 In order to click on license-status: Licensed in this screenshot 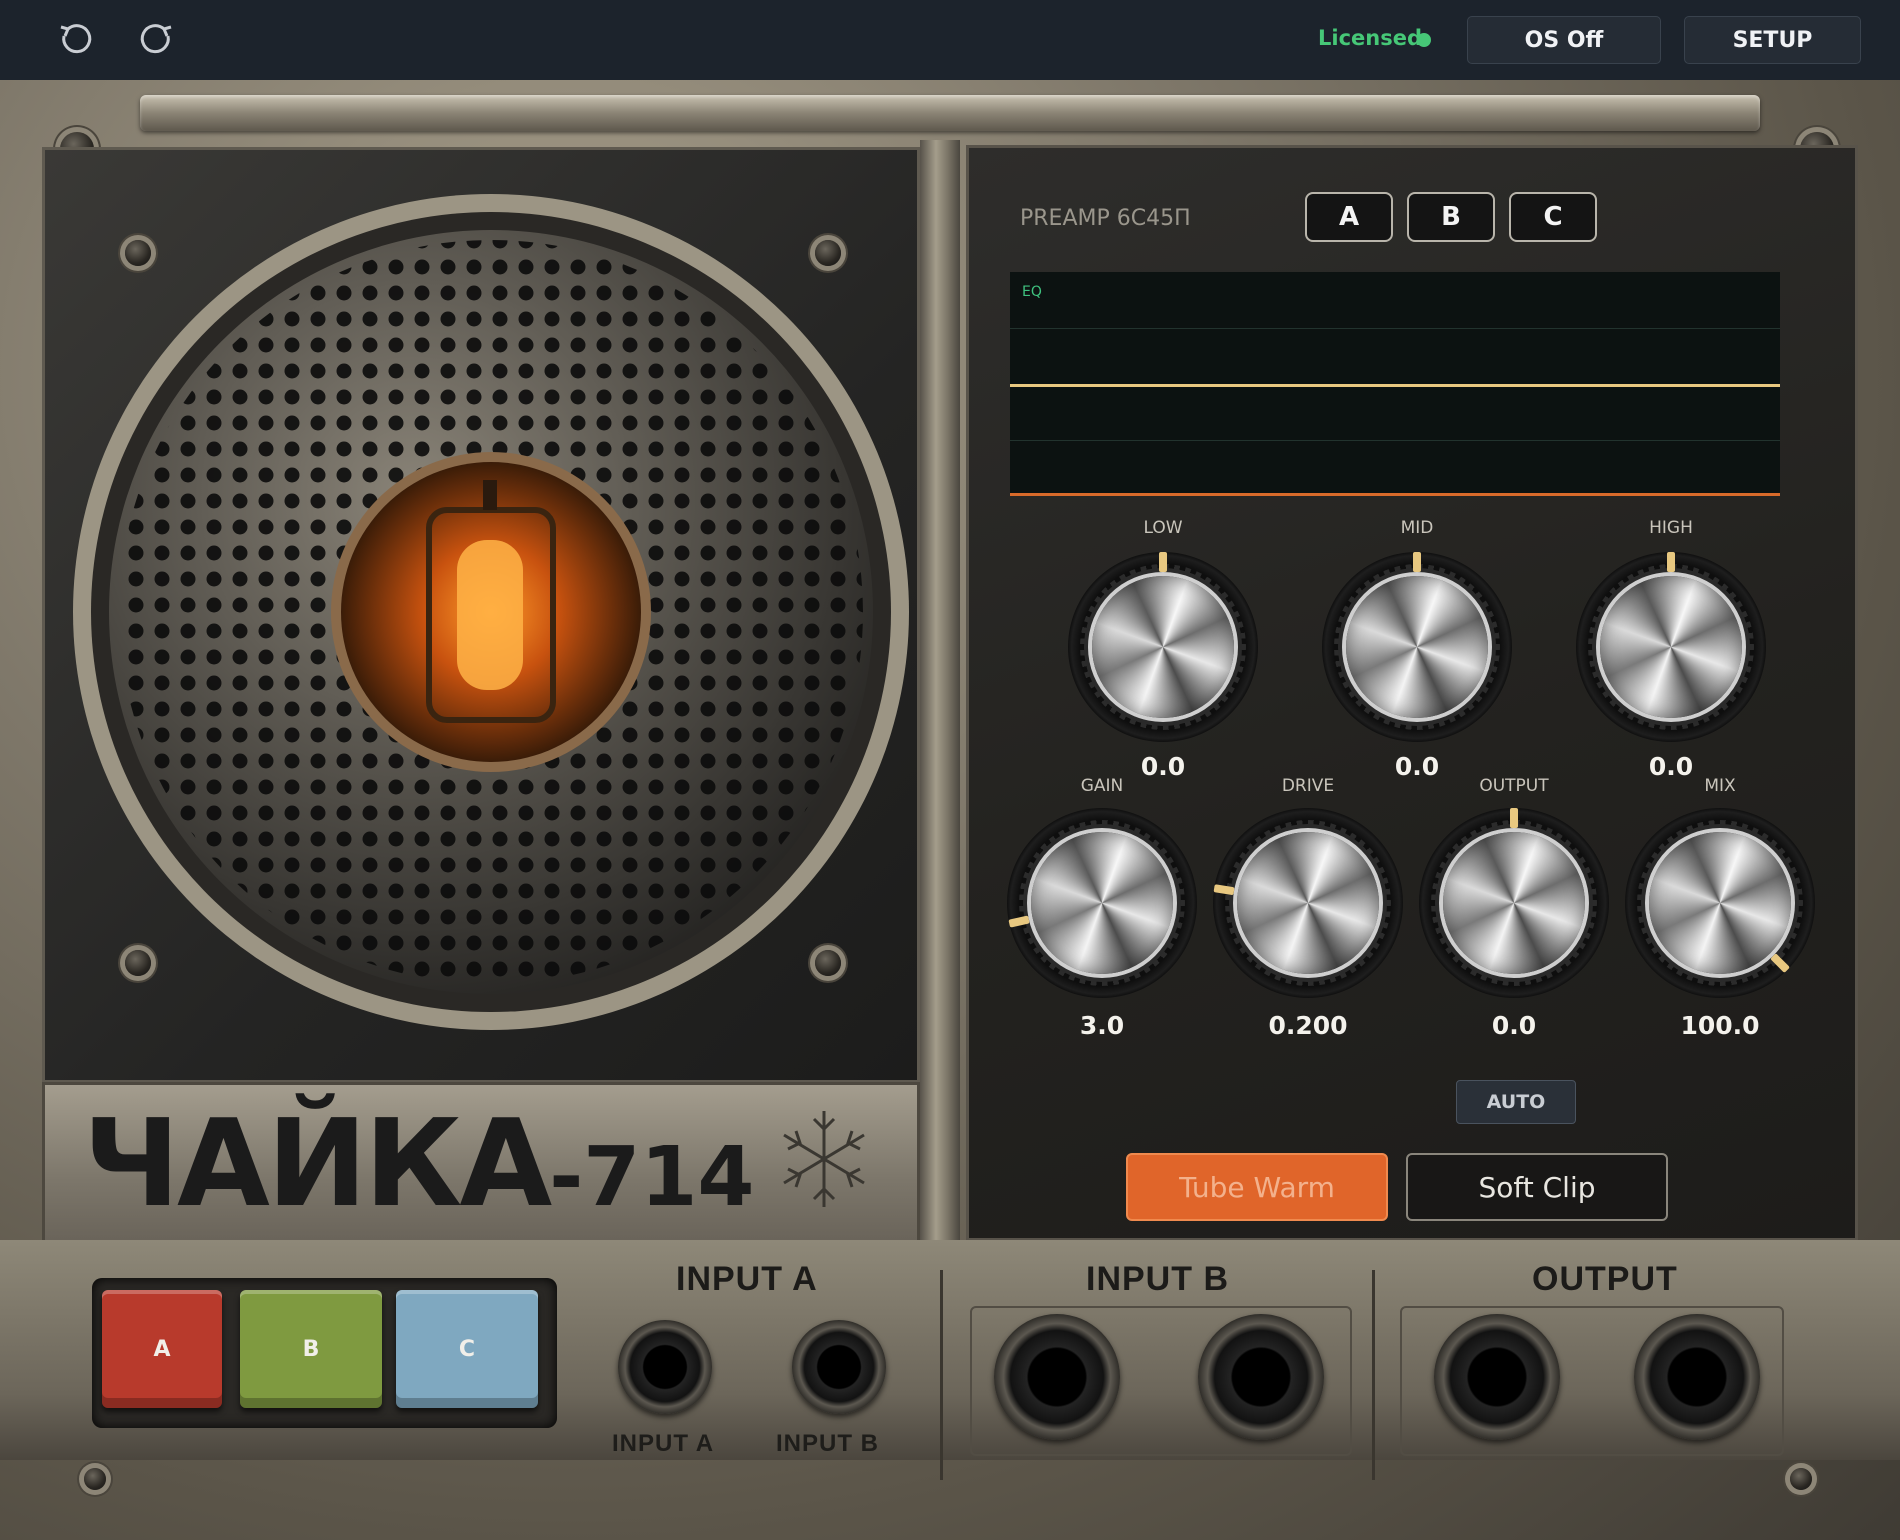, I will do `click(1370, 38)`.